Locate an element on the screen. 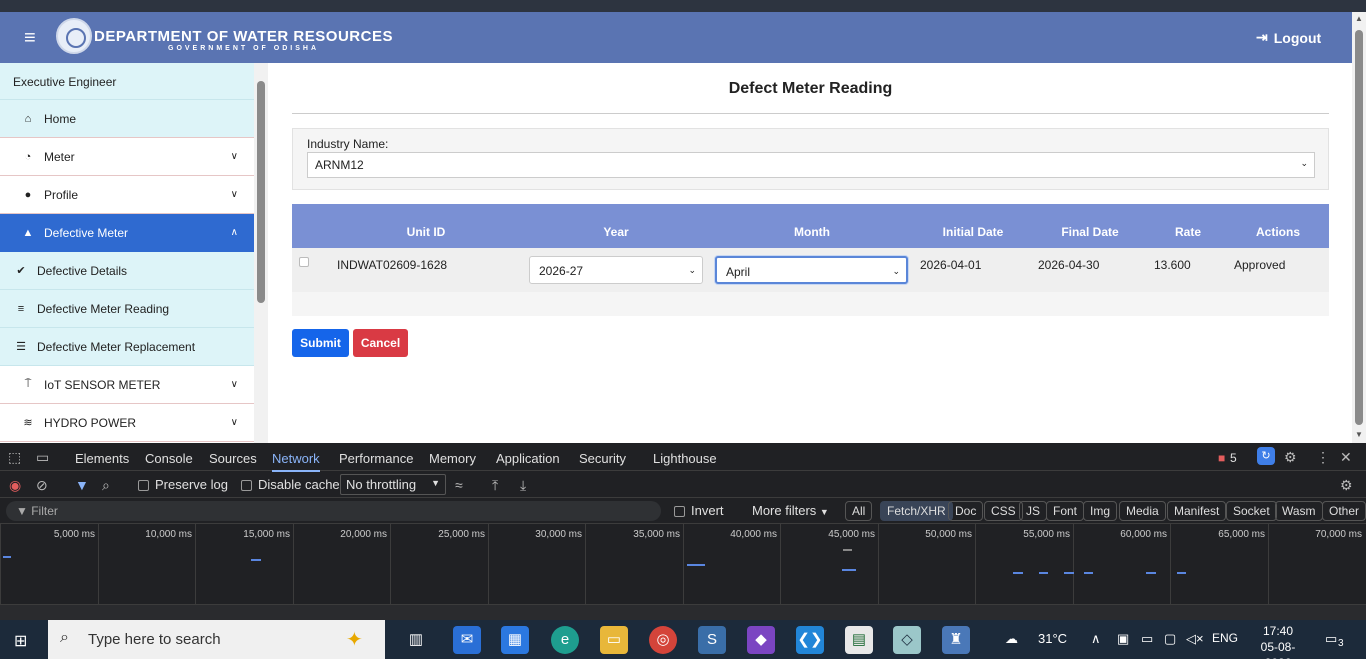 The image size is (1366, 671). weather-icon: ☁ is located at coordinates (1011, 639).